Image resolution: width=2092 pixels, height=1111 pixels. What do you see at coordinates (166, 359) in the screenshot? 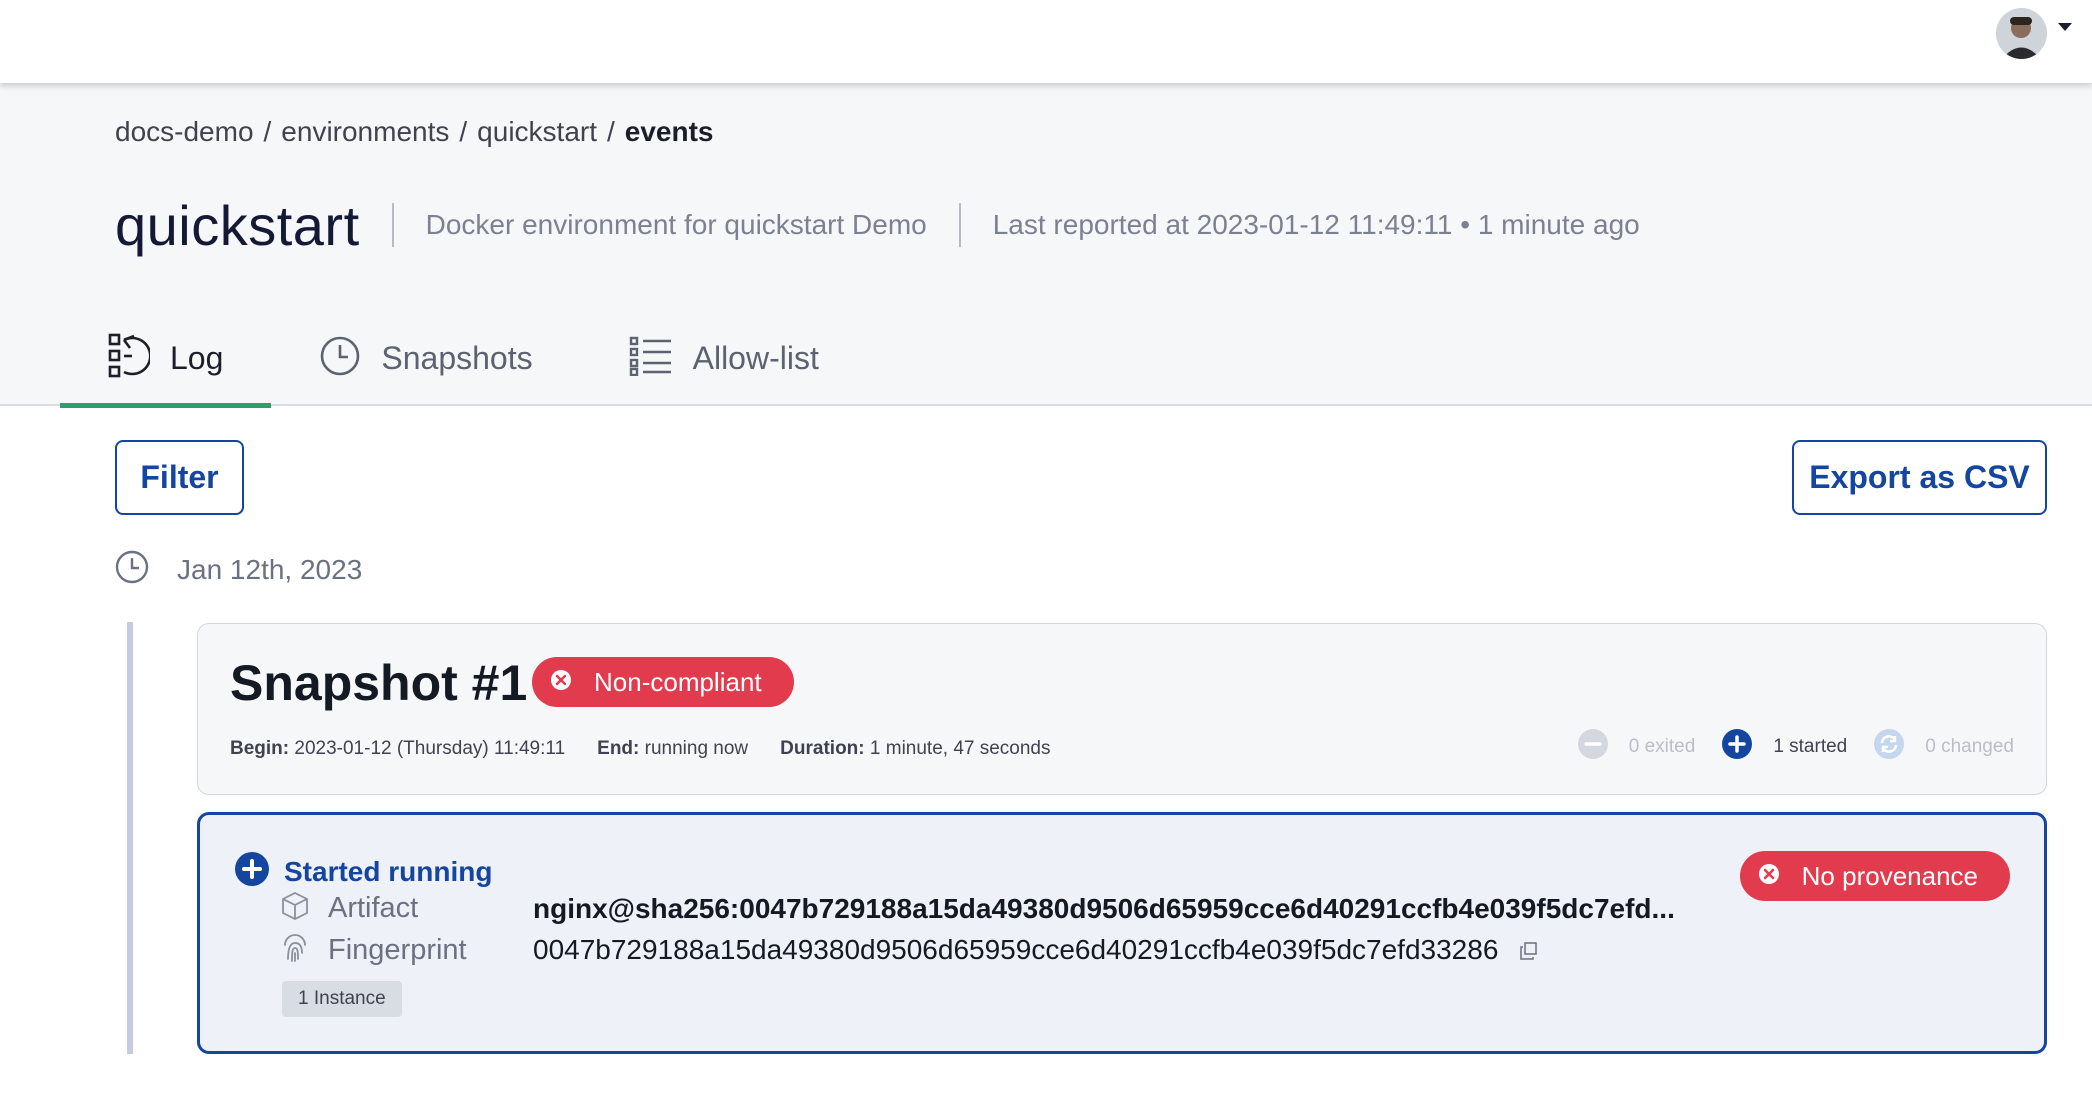
I see `tab-log: Log` at bounding box center [166, 359].